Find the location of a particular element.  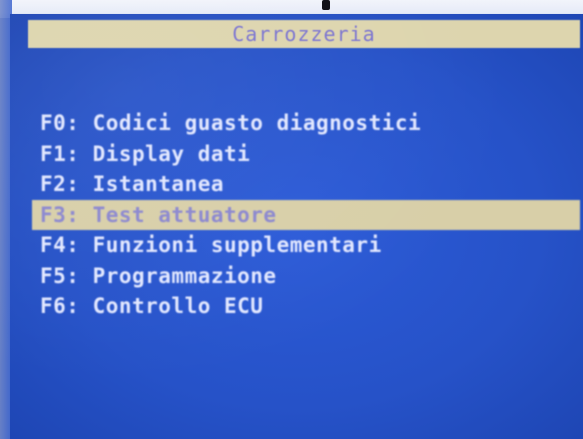

menu-item-f4: F4: Funzioni supplementari is located at coordinates (310, 245).